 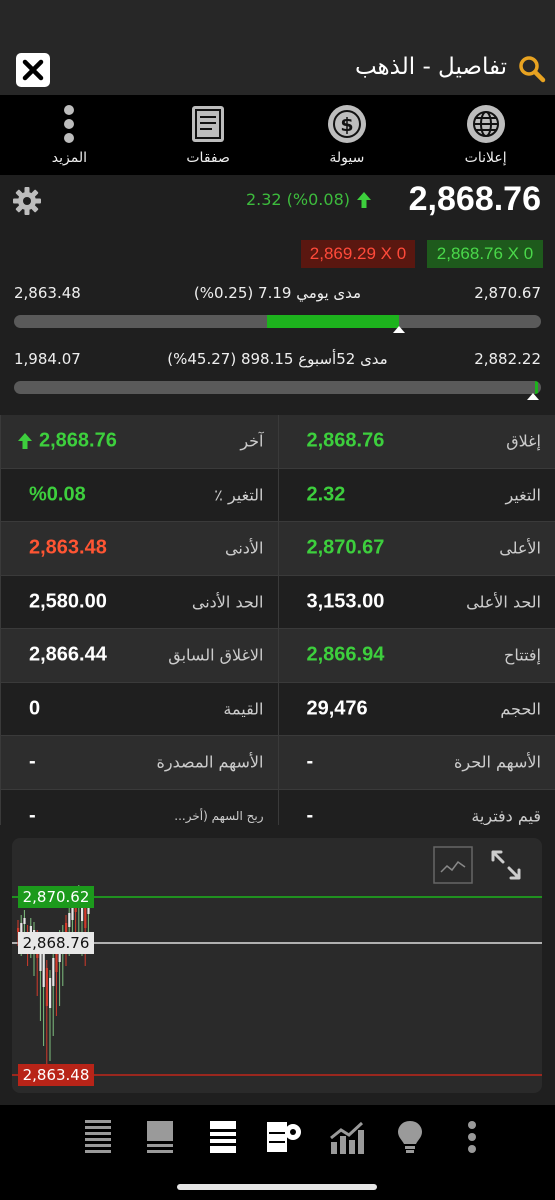 I want to click on chart-last-label: 2,868.76, so click(x=56, y=943).